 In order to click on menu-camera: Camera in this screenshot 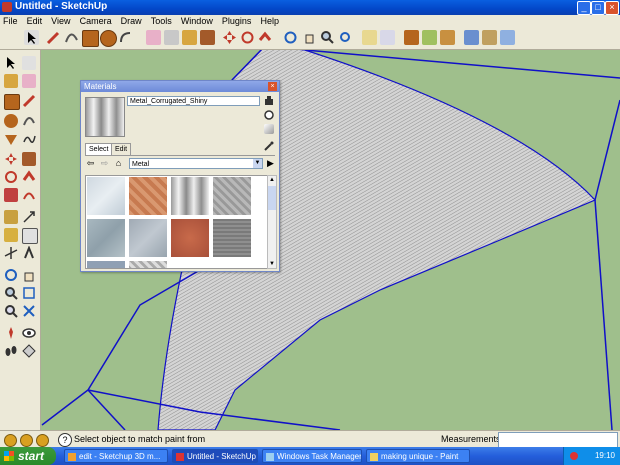, I will do `click(96, 21)`.